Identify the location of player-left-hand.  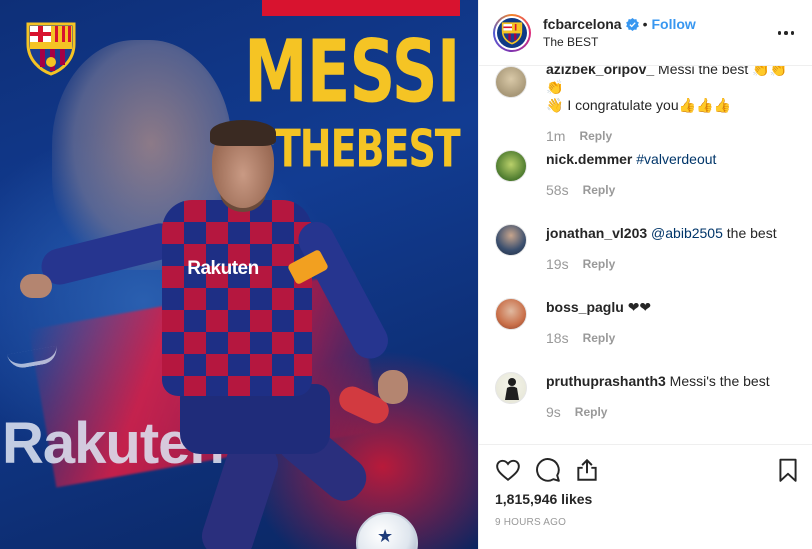
(36, 286).